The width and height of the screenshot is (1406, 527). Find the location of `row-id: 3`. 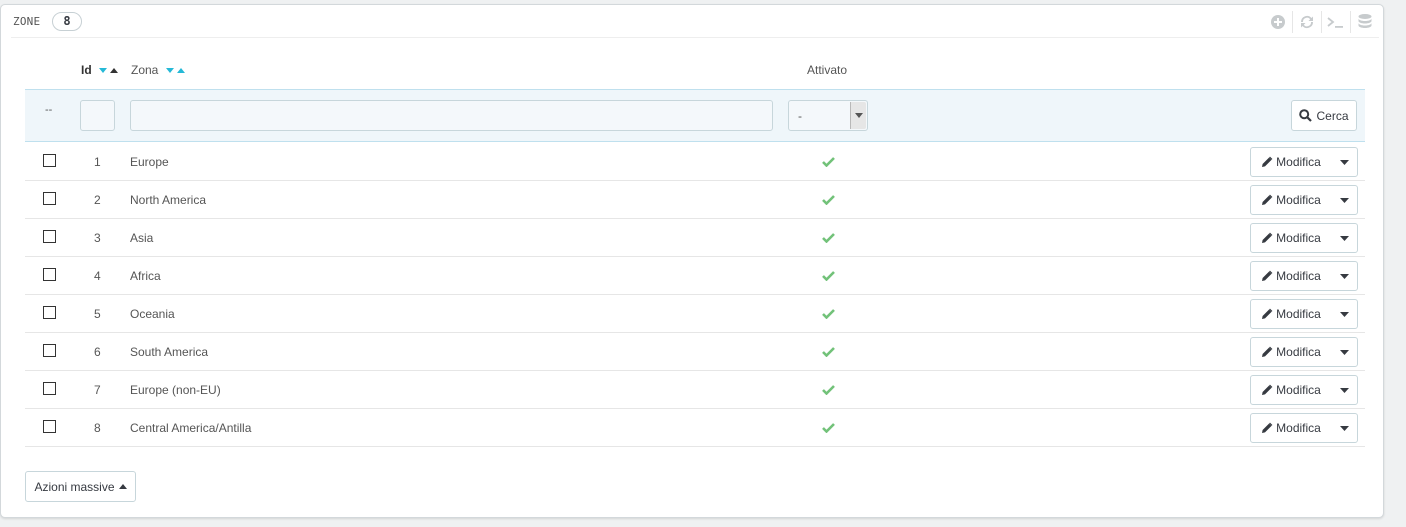

row-id: 3 is located at coordinates (97, 238).